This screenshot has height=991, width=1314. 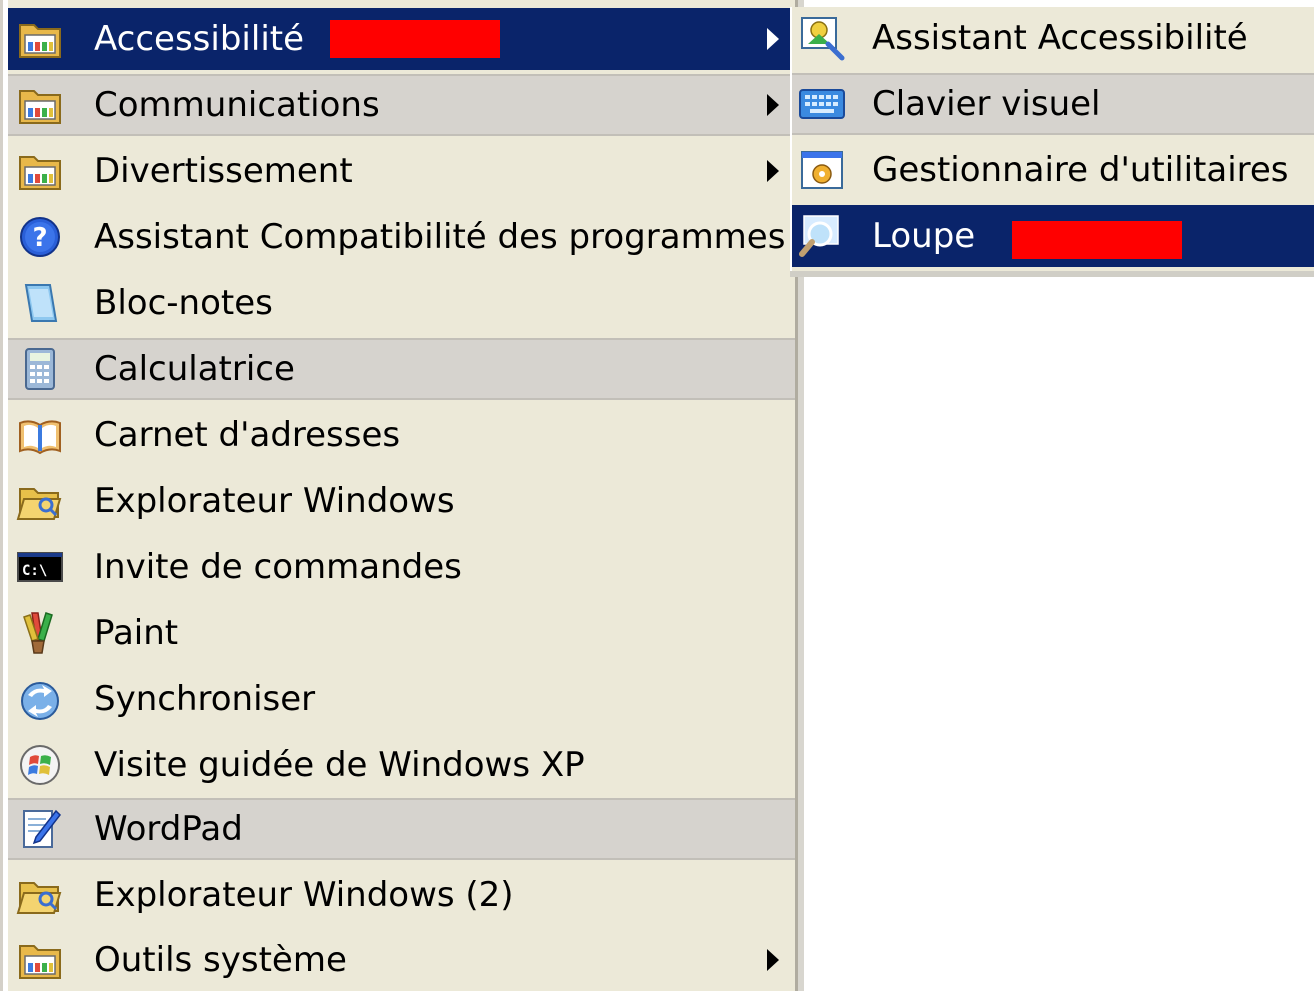 I want to click on menu-item-divertissement: Divertissement, so click(x=401, y=171).